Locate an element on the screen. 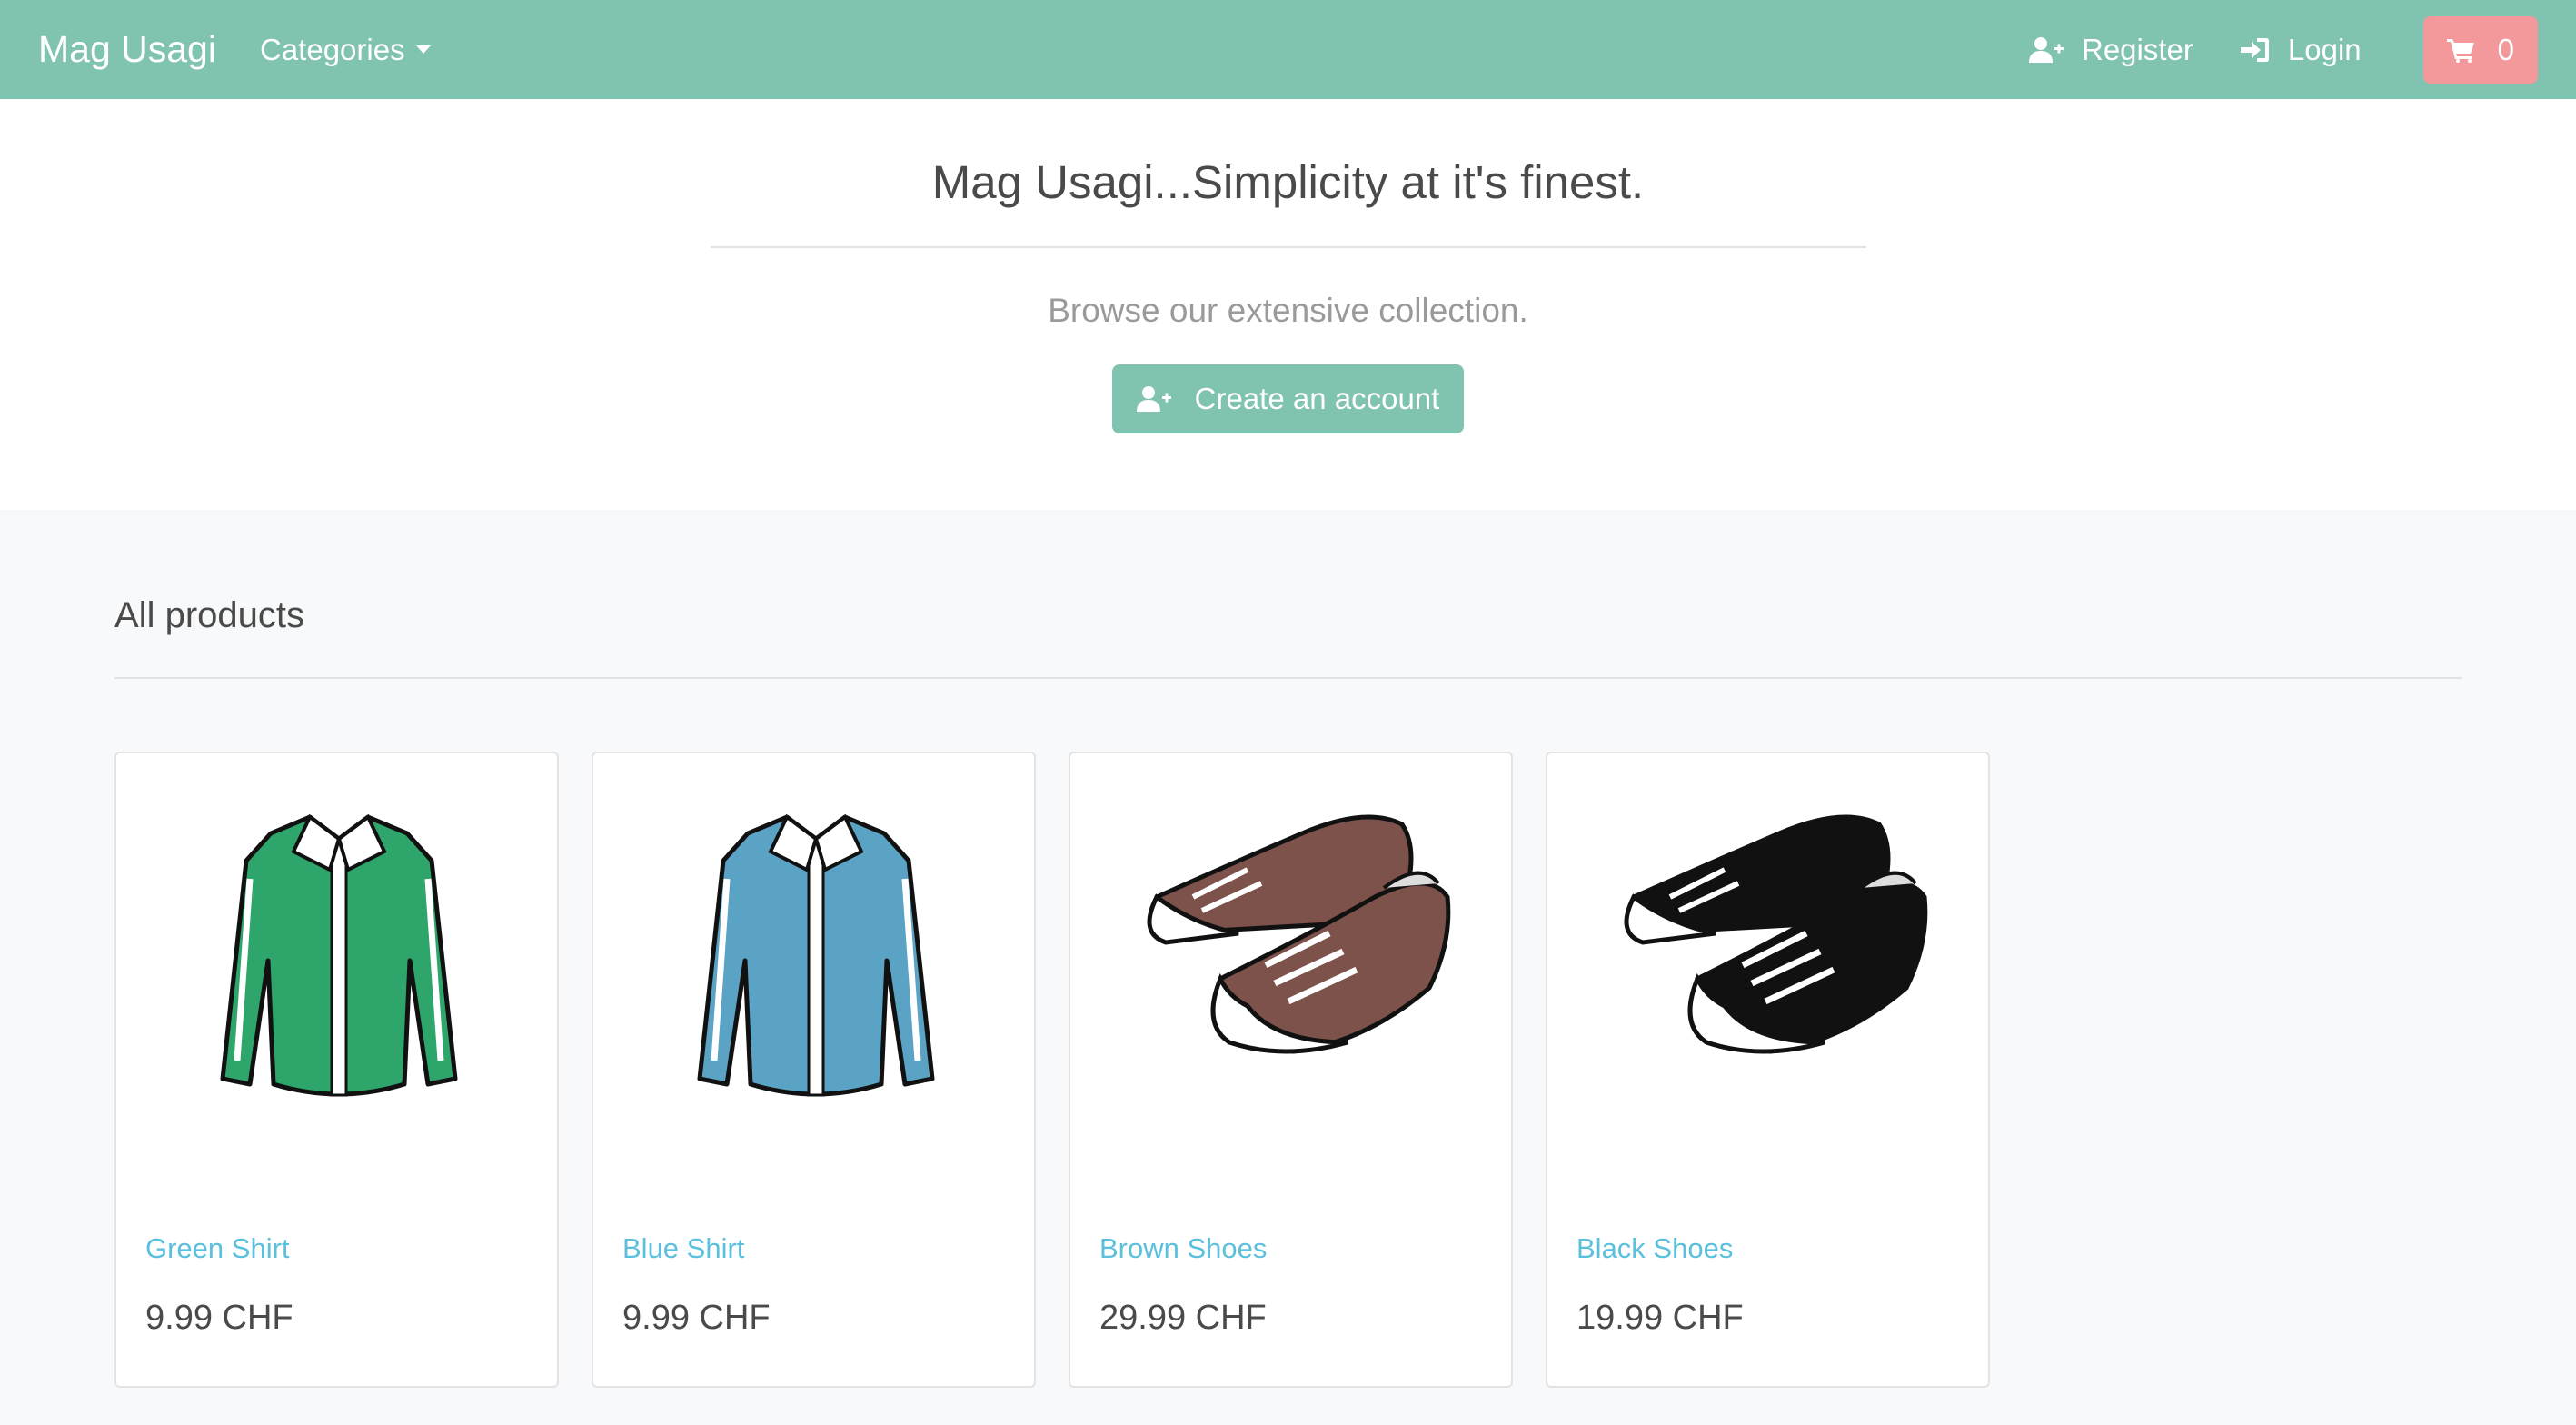 This screenshot has height=1425, width=2576. login-label: Login is located at coordinates (2324, 49).